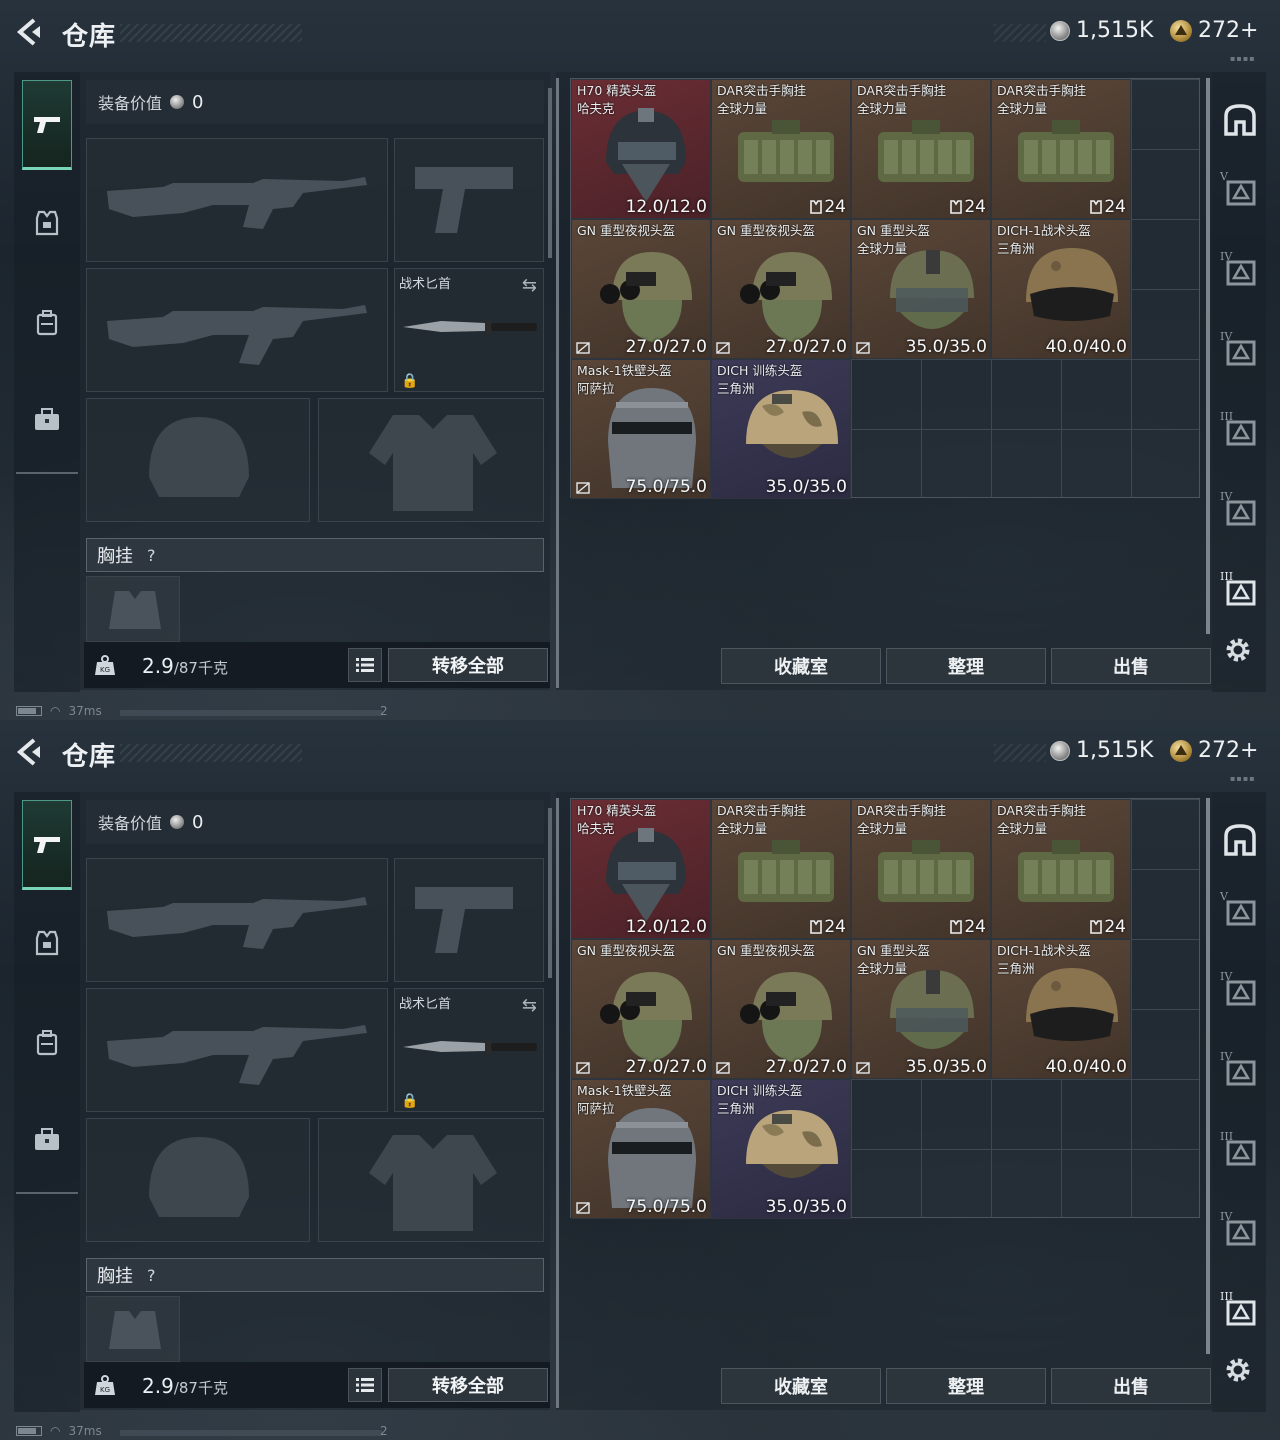 This screenshot has height=1440, width=1280. I want to click on weight-bar: KG 2.9/87千克 转移全部, so click(317, 1385).